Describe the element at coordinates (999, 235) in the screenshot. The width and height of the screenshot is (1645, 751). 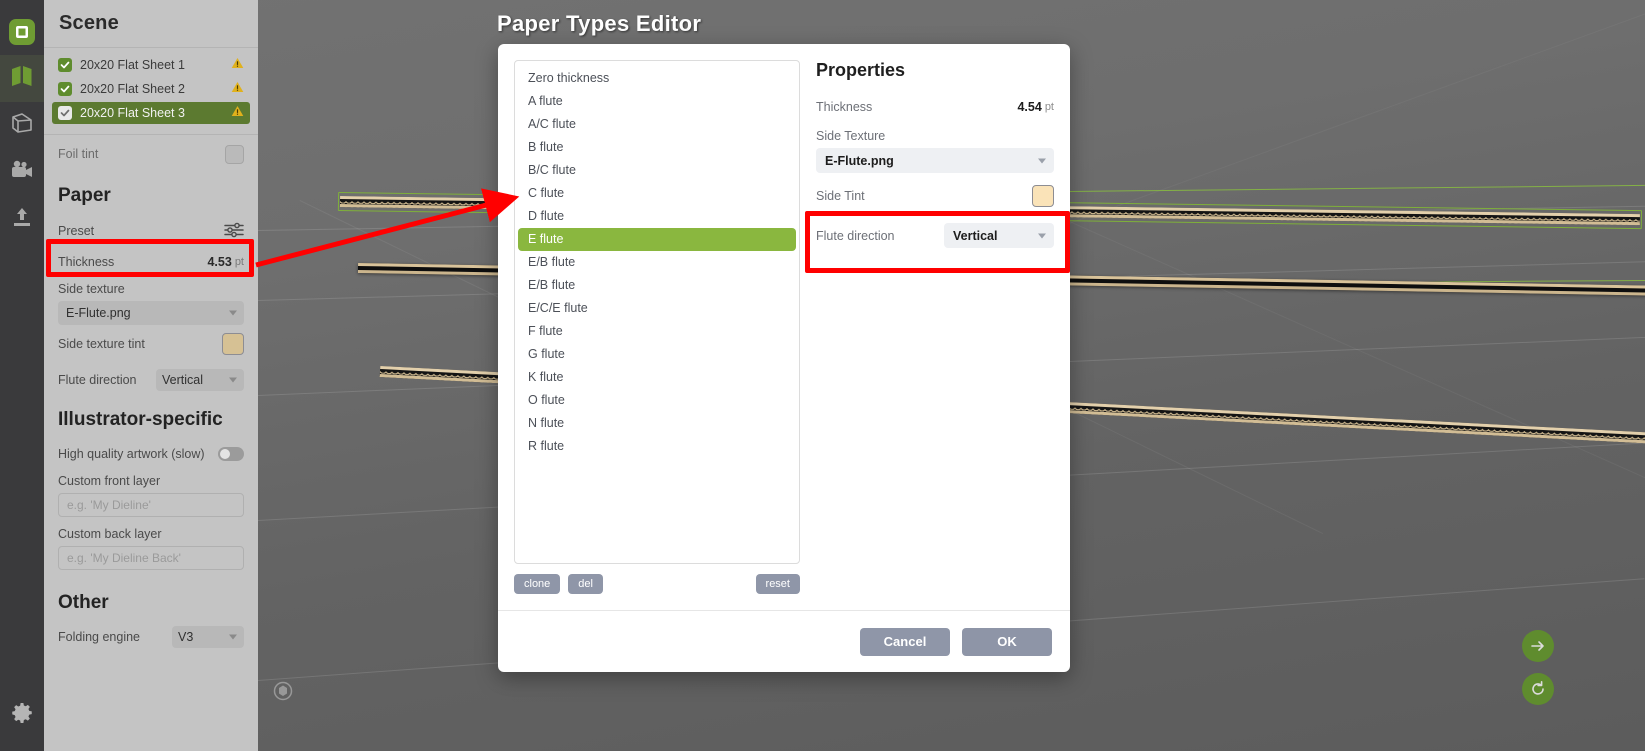
I see `properties-flute-direction-select: Vertical` at that location.